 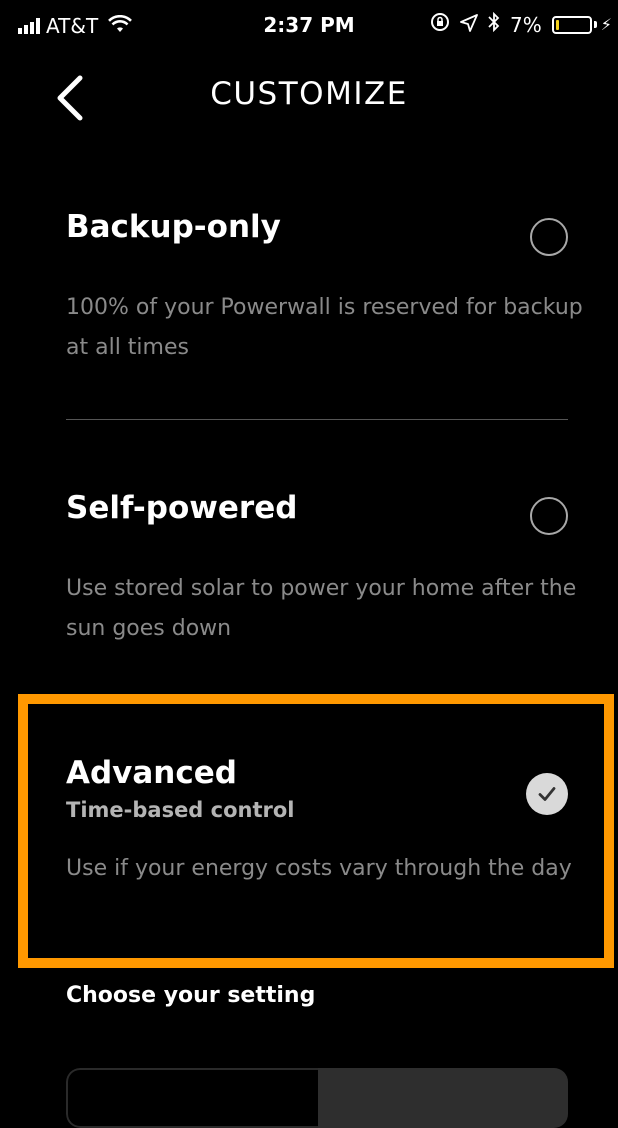 What do you see at coordinates (192, 1098) in the screenshot?
I see `segment-left` at bounding box center [192, 1098].